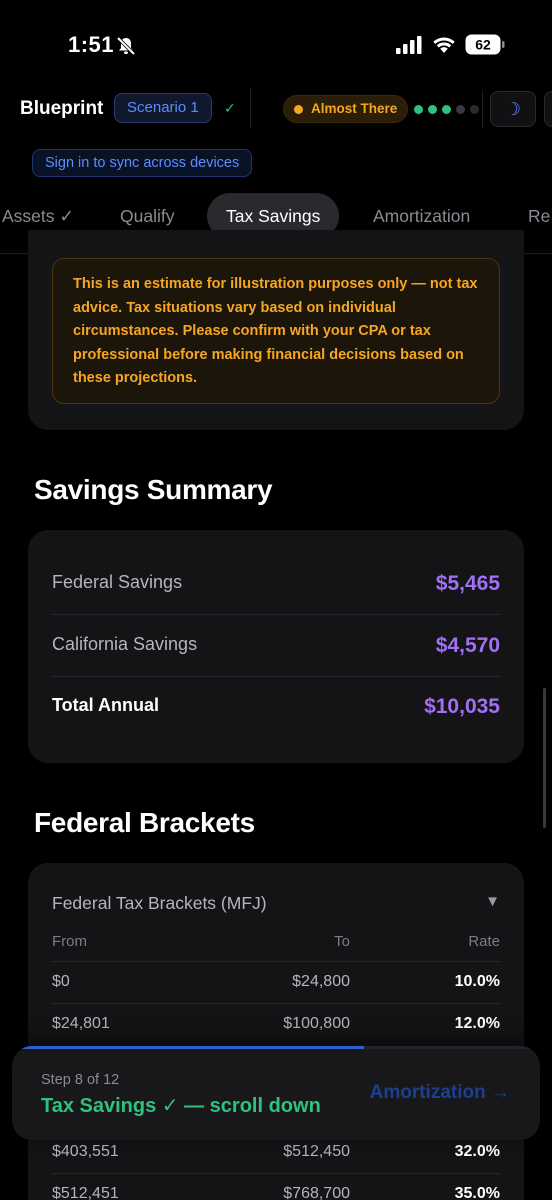 This screenshot has height=1200, width=552. I want to click on step-count: Step 8 of 12, so click(80, 1080).